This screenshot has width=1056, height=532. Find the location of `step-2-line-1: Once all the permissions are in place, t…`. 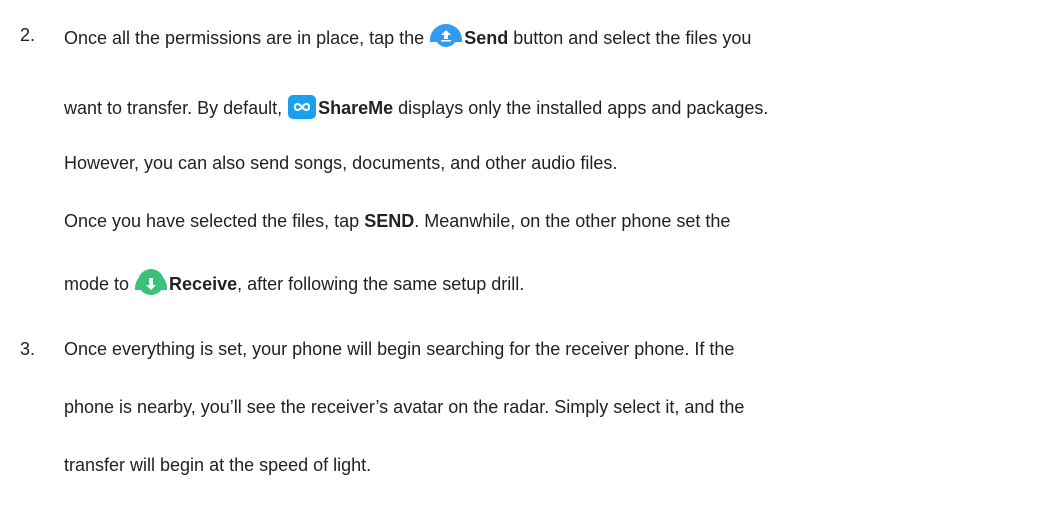

step-2-line-1: Once all the permissions are in place, t… is located at coordinates (407, 37).